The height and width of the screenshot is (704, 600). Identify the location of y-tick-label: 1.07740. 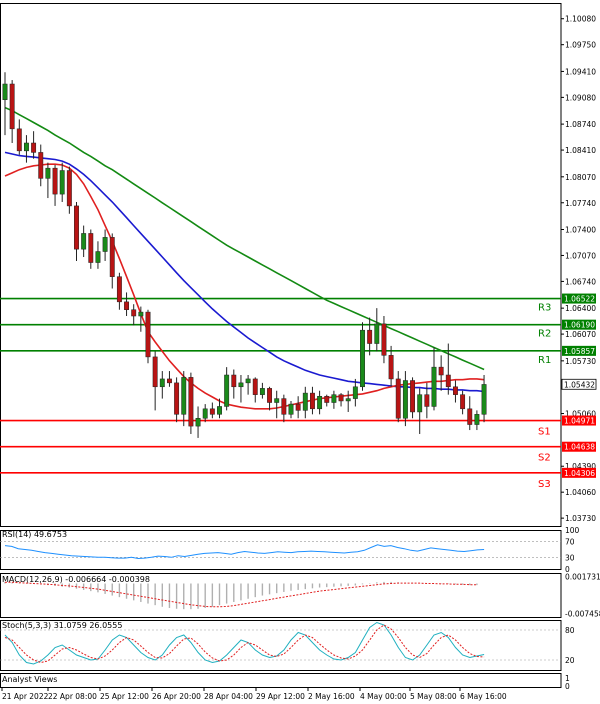
(580, 203).